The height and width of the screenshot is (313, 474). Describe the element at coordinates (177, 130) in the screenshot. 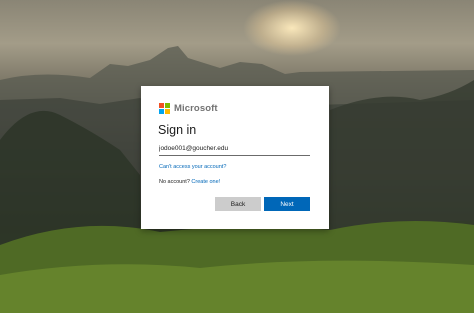

I see `page-title: Sign in` at that location.